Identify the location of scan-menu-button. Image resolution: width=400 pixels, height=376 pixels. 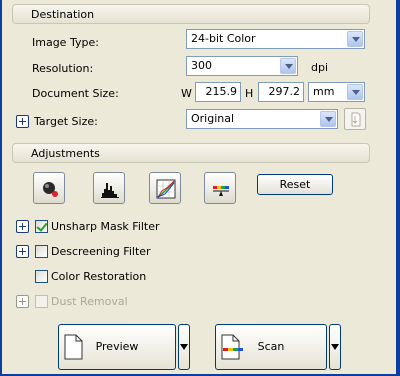
(335, 347).